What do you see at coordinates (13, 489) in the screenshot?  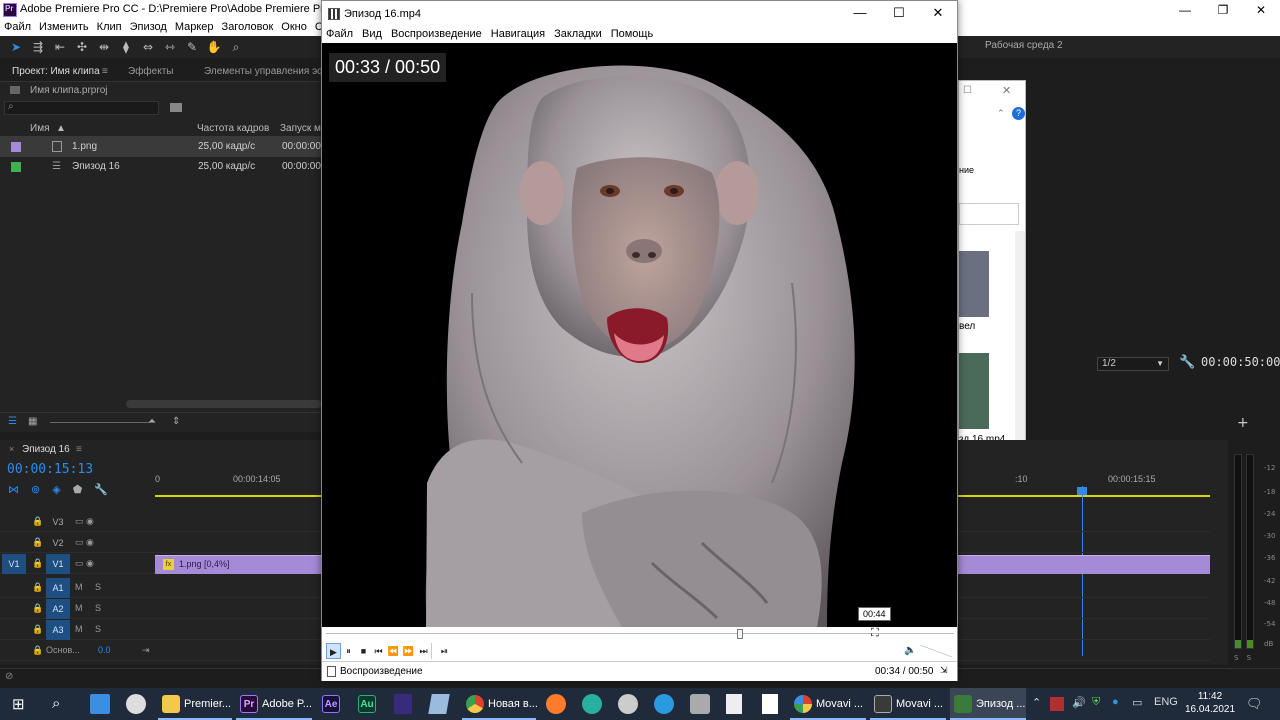 I see `snap-icon: ⋈` at bounding box center [13, 489].